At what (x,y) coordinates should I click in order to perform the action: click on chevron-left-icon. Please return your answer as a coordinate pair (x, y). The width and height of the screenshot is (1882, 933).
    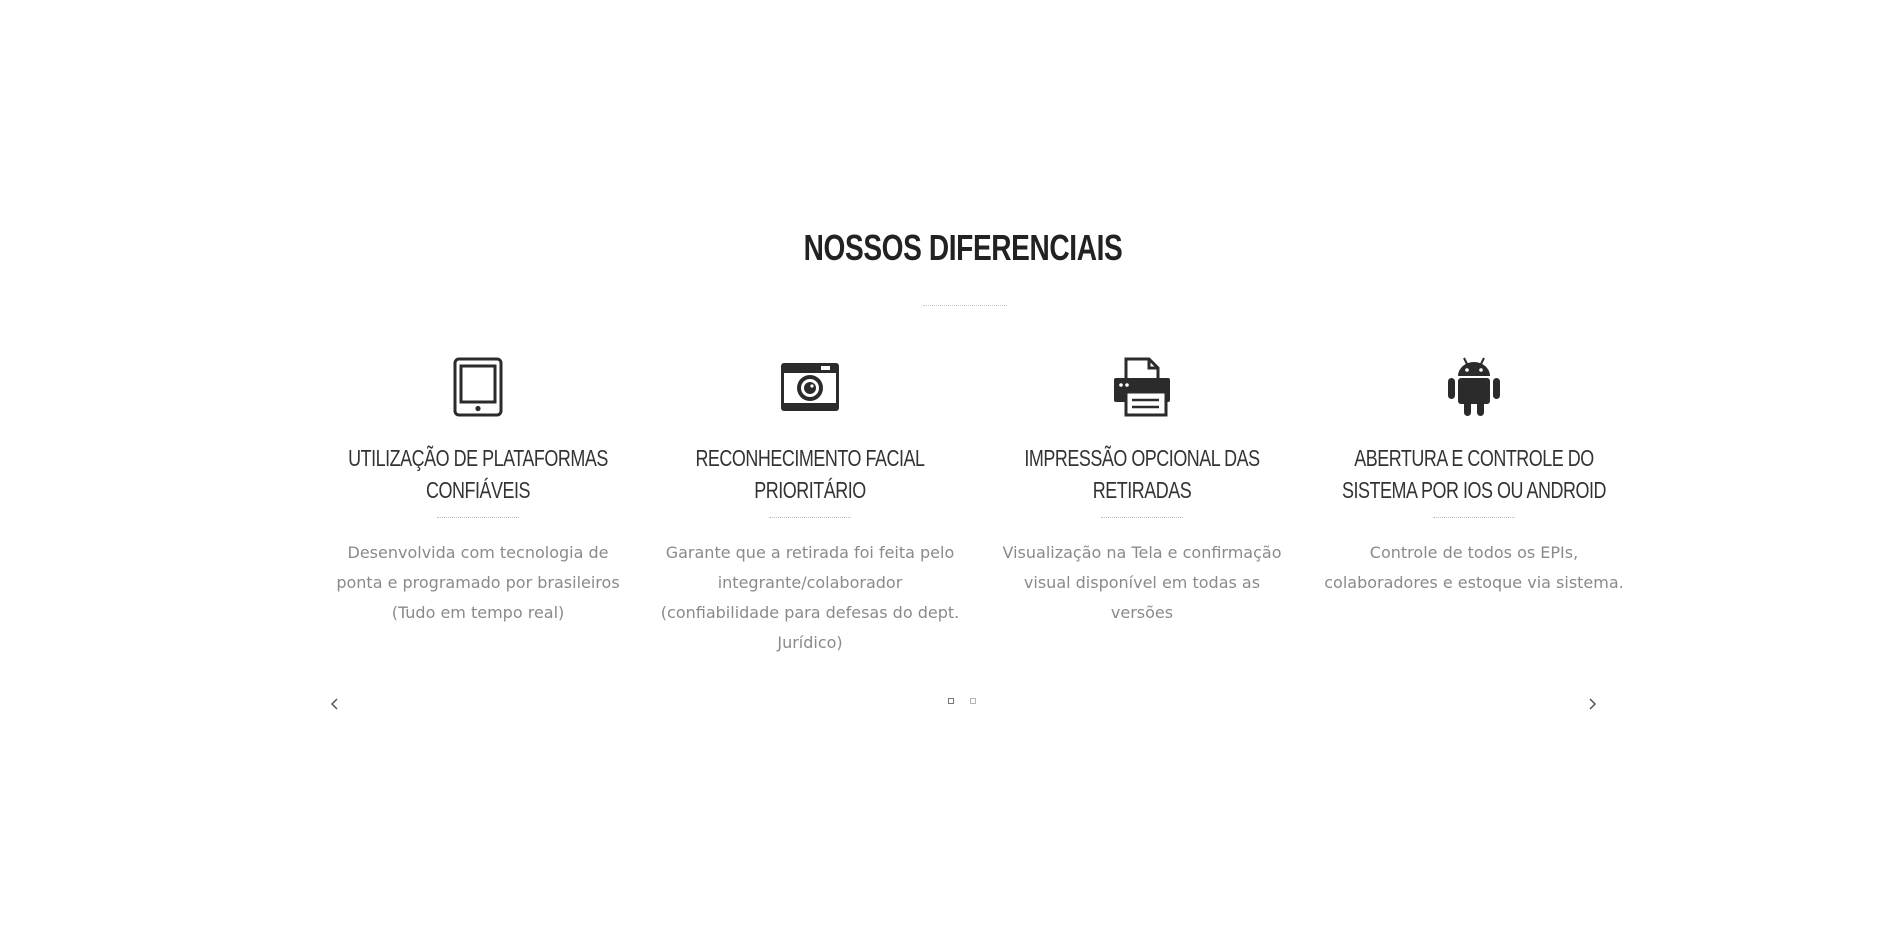
    Looking at the image, I should click on (334, 704).